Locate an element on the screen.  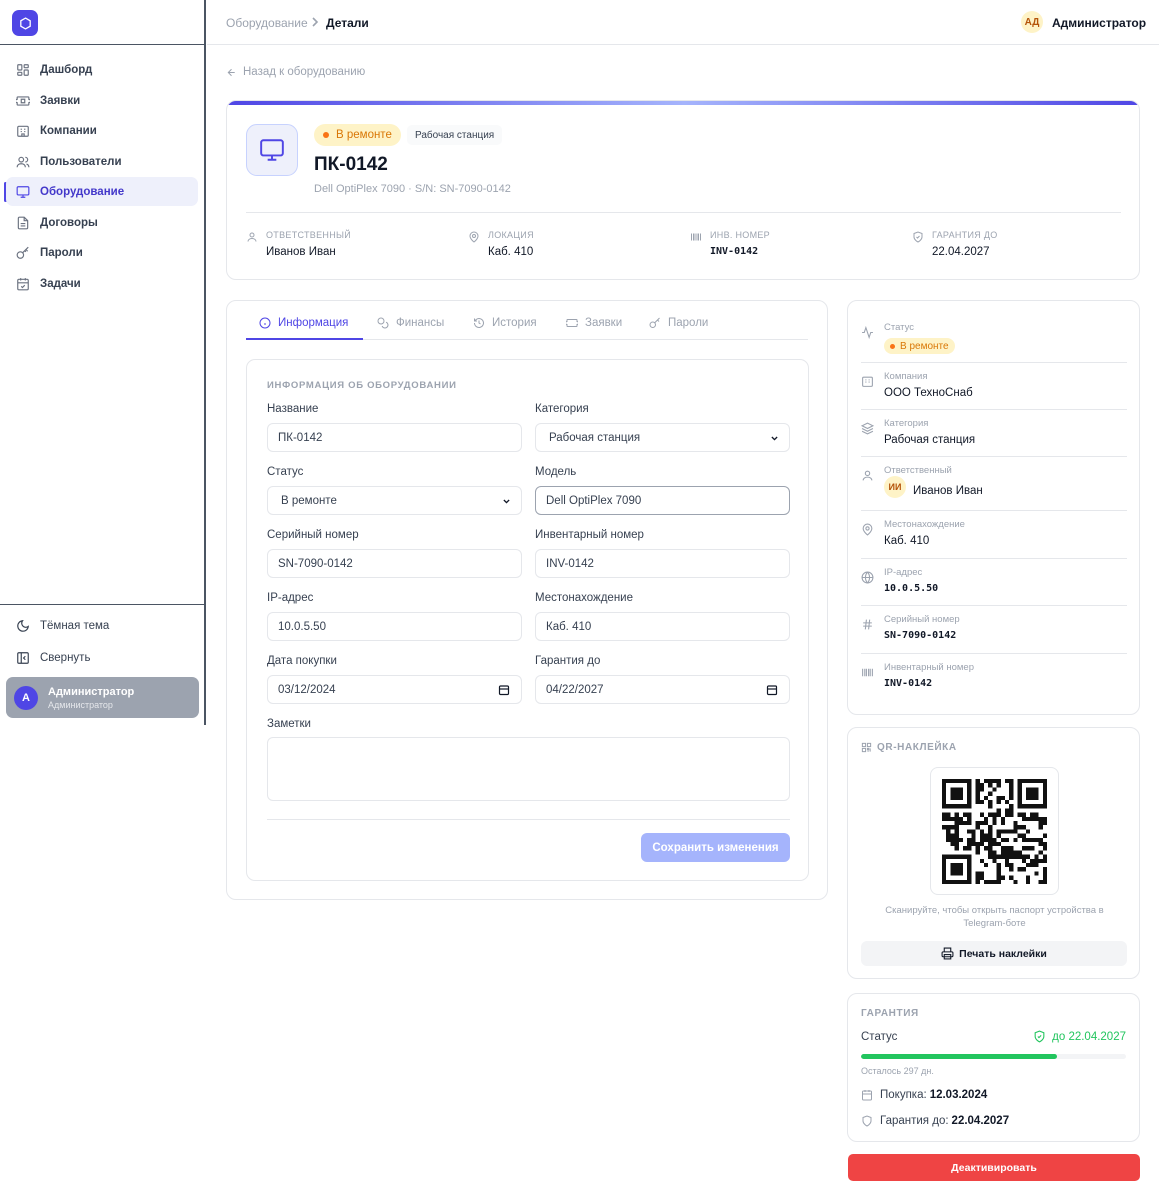
tab-label: История is located at coordinates (514, 323).